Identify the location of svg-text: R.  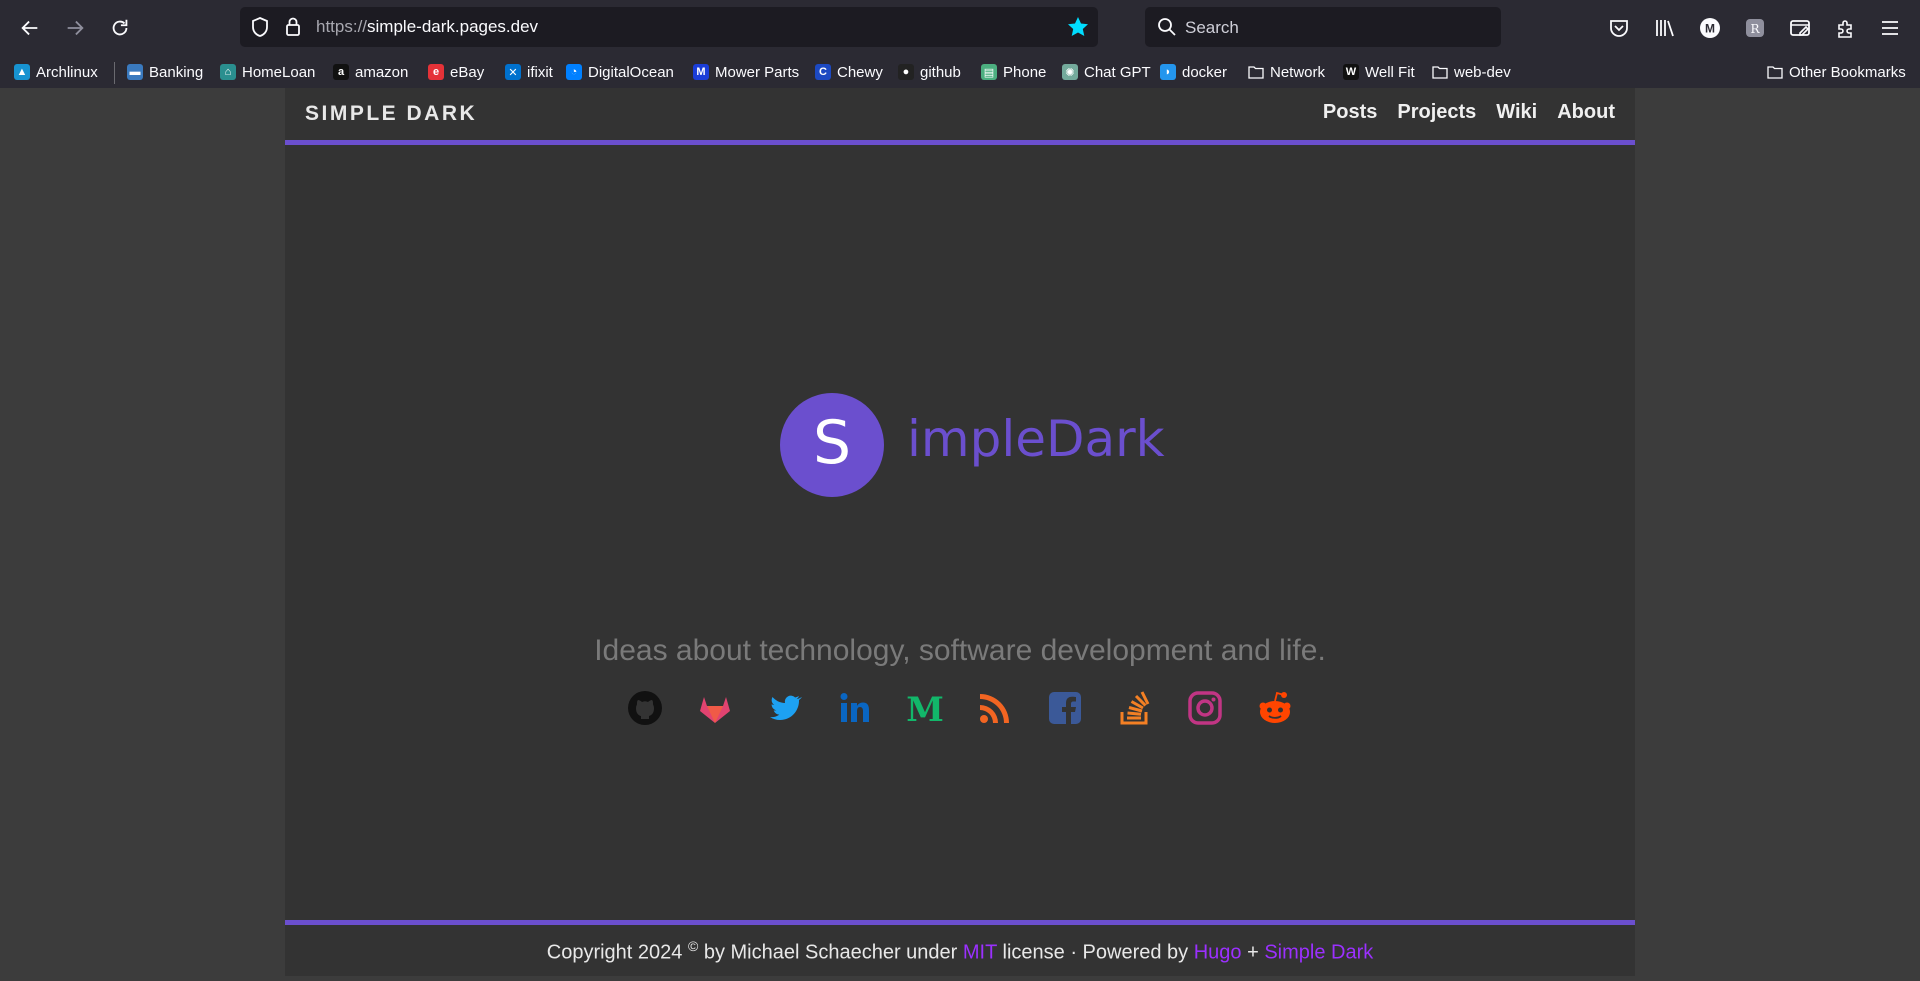
(1755, 29).